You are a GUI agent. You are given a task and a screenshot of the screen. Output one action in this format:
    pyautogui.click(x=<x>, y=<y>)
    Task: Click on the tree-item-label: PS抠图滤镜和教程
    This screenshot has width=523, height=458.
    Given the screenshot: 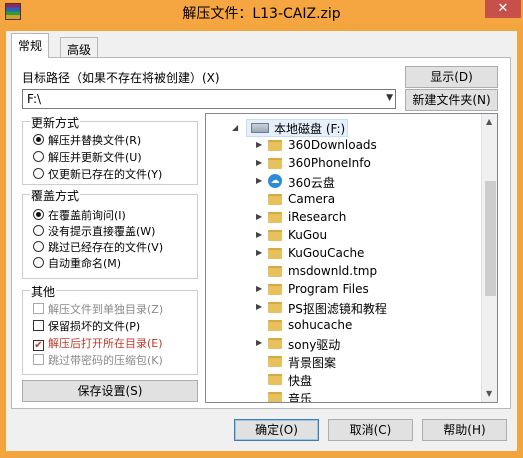 What is the action you would take?
    pyautogui.click(x=337, y=309)
    